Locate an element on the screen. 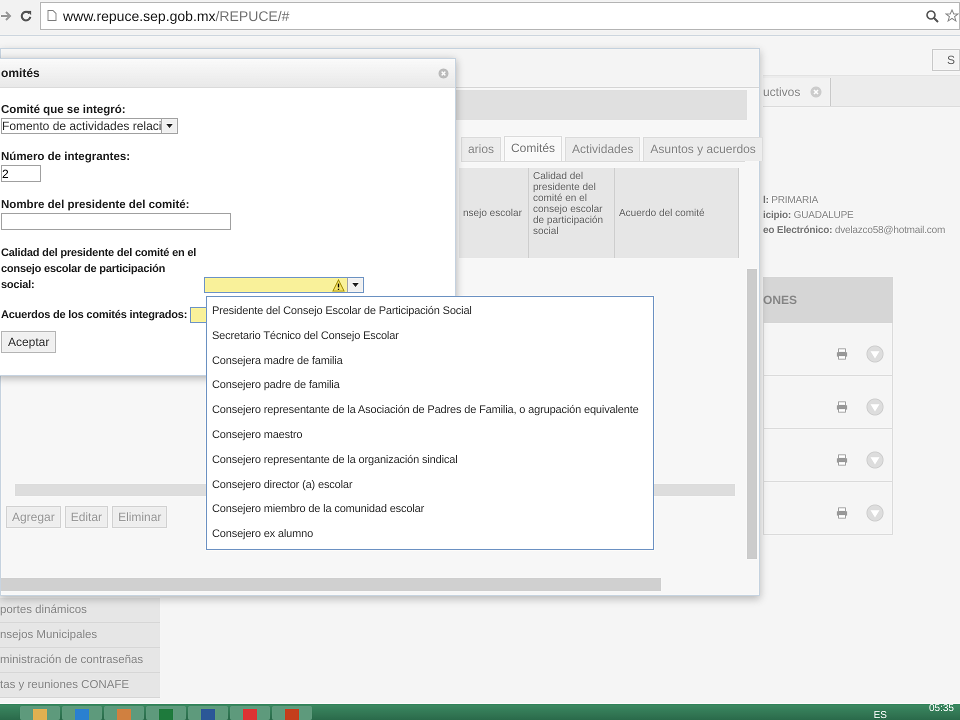  info-text: eo Electrónico: dvelazco58@hotmail.com is located at coordinates (854, 230).